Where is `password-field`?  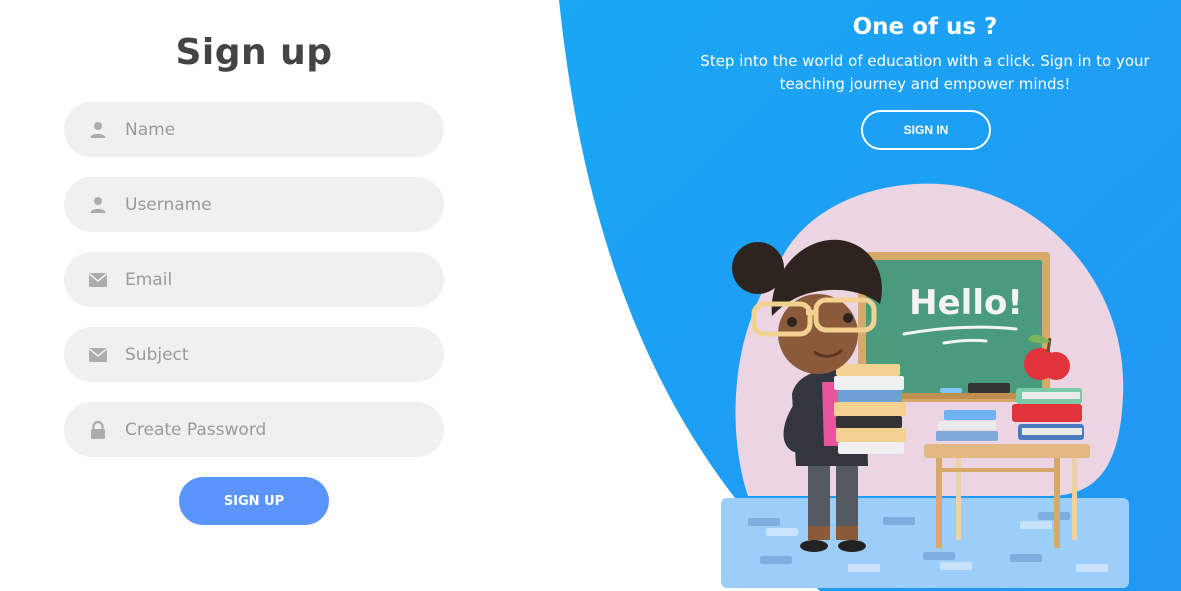 password-field is located at coordinates (254, 429).